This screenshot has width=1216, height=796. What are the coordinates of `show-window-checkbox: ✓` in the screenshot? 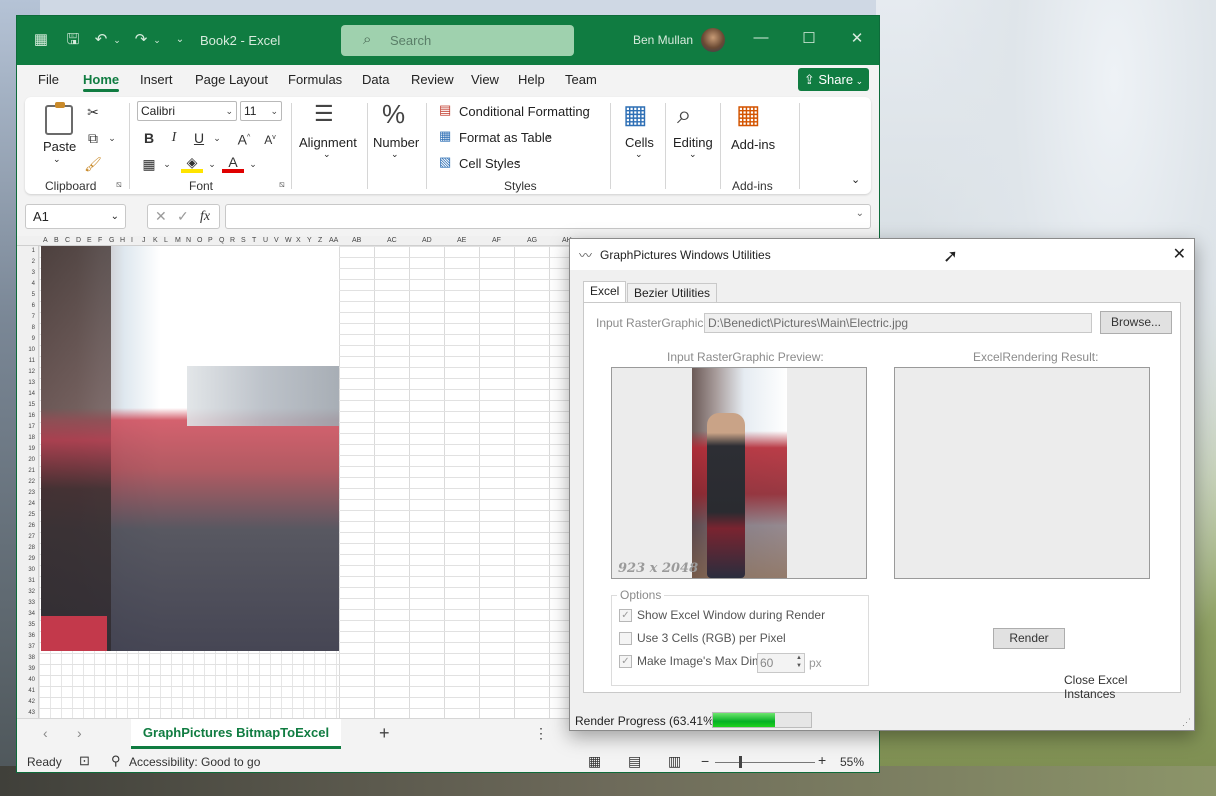 It's located at (625, 615).